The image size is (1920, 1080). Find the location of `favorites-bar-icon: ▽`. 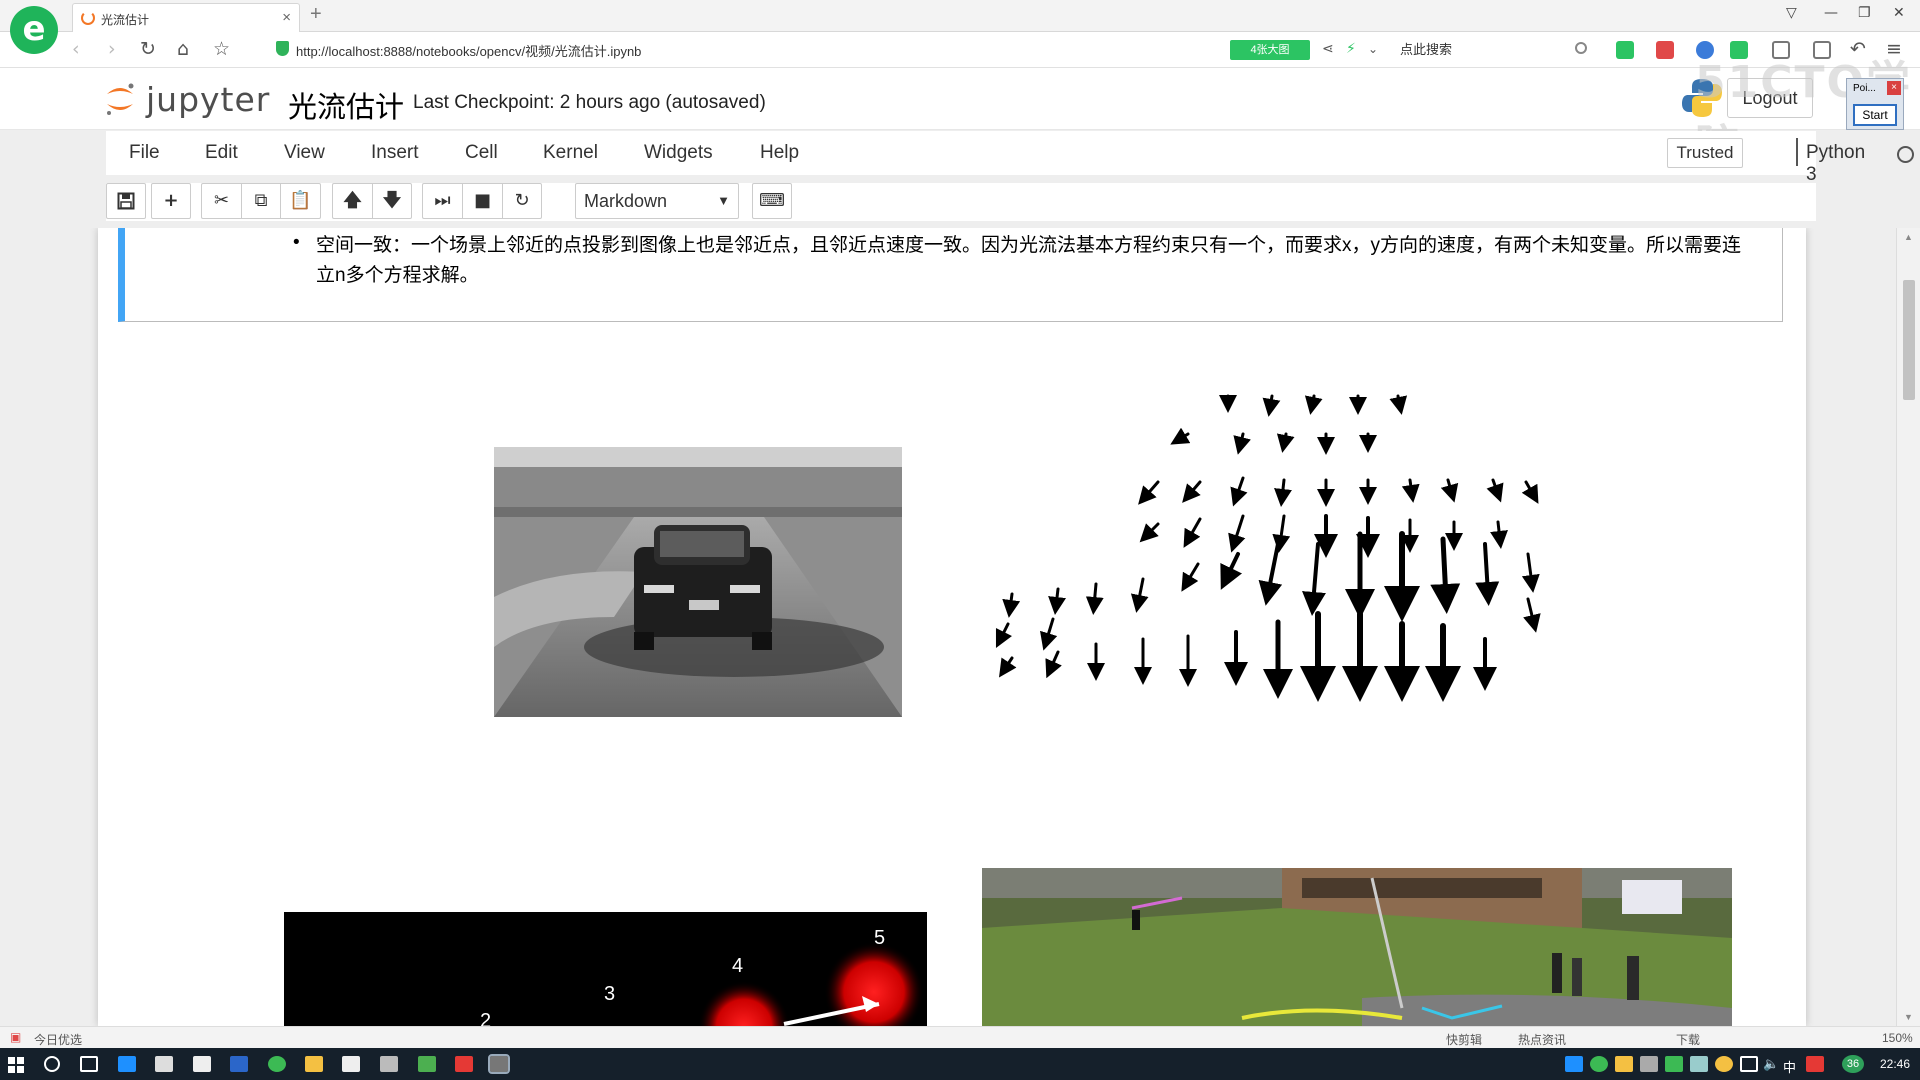

favorites-bar-icon: ▽ is located at coordinates (1791, 13).